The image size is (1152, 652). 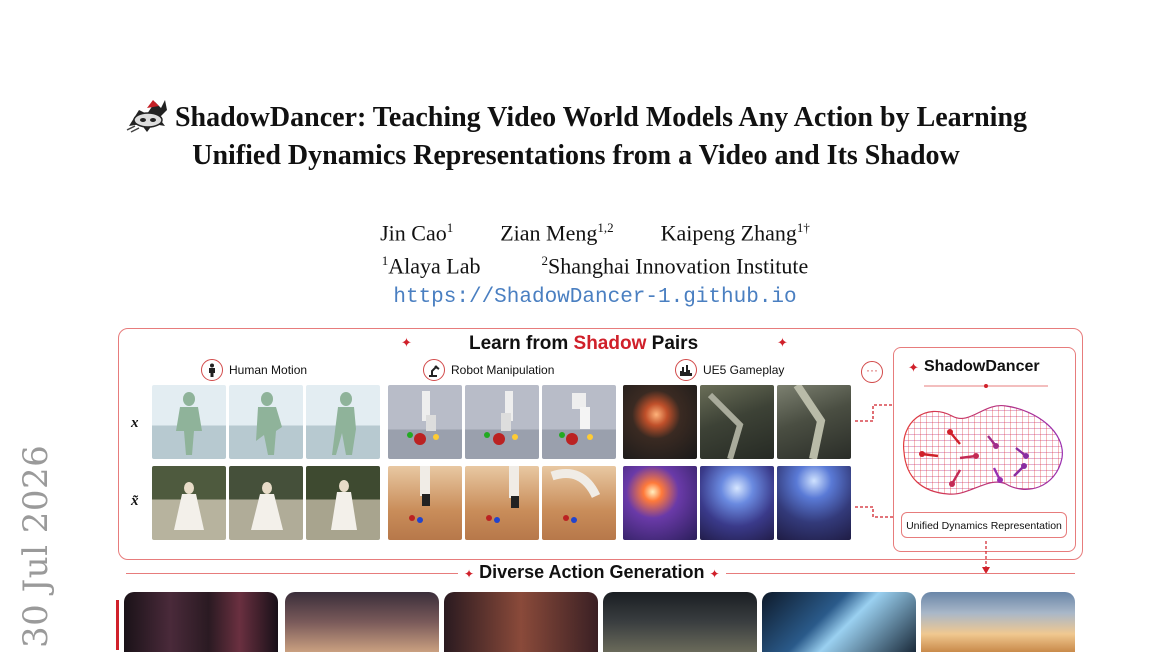 What do you see at coordinates (584, 343) in the screenshot?
I see `learn-title: Learn from Shadow Pairs` at bounding box center [584, 343].